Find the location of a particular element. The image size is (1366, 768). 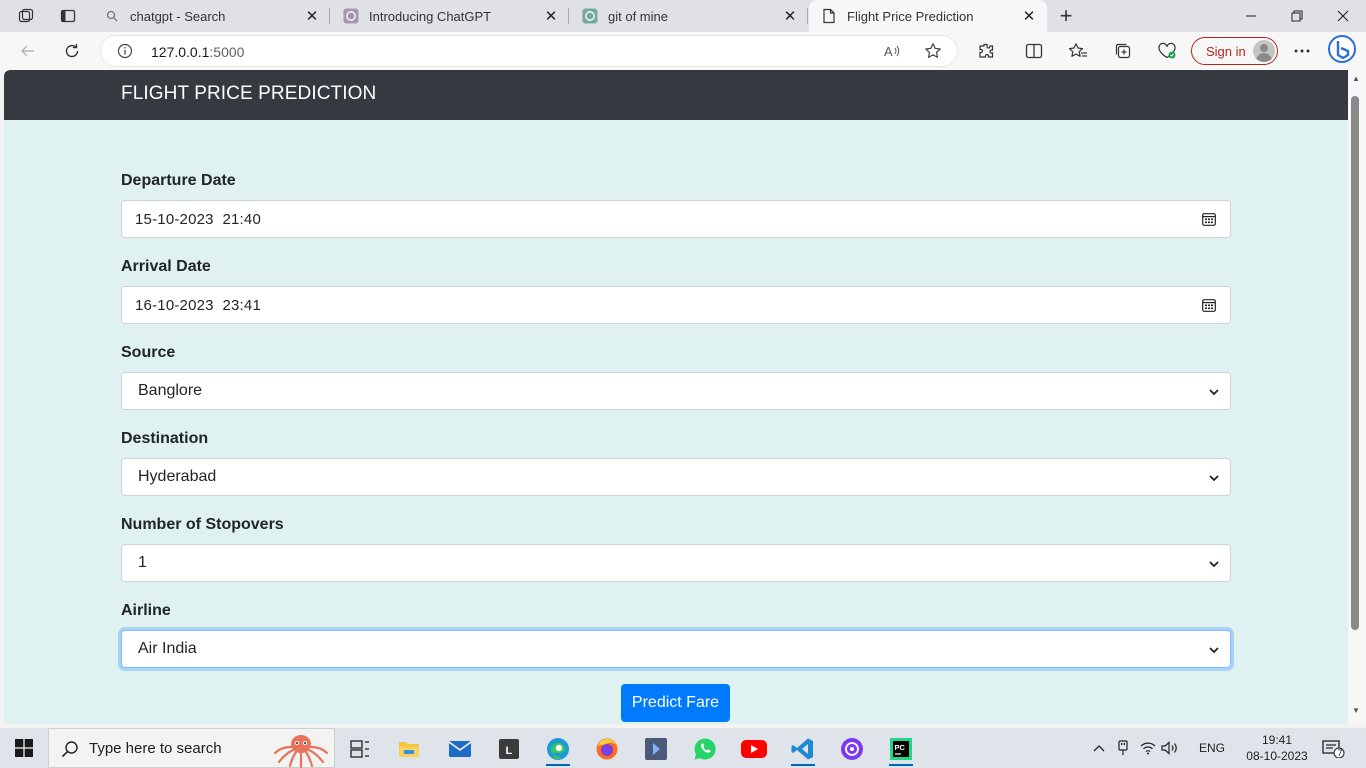

tab-actions-icon is located at coordinates (68, 16).